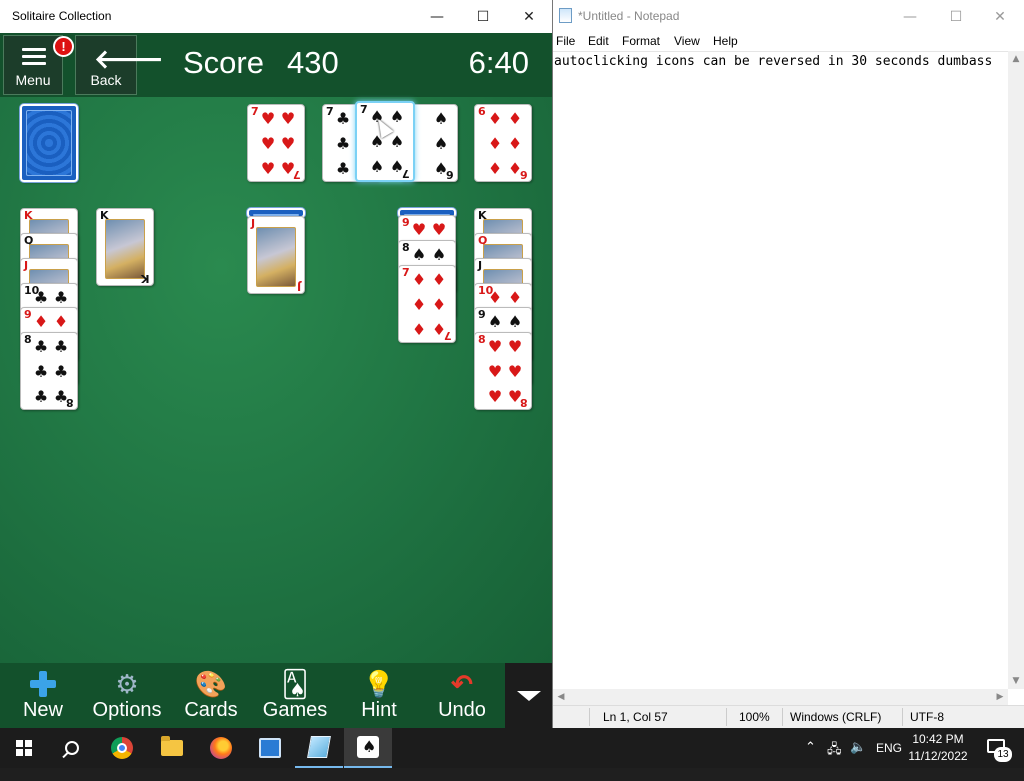 The height and width of the screenshot is (781, 1024). I want to click on card-7-diamonds: 7 ♦ ♦ ♦ ♦ ♦ ♦ 7, so click(427, 304).